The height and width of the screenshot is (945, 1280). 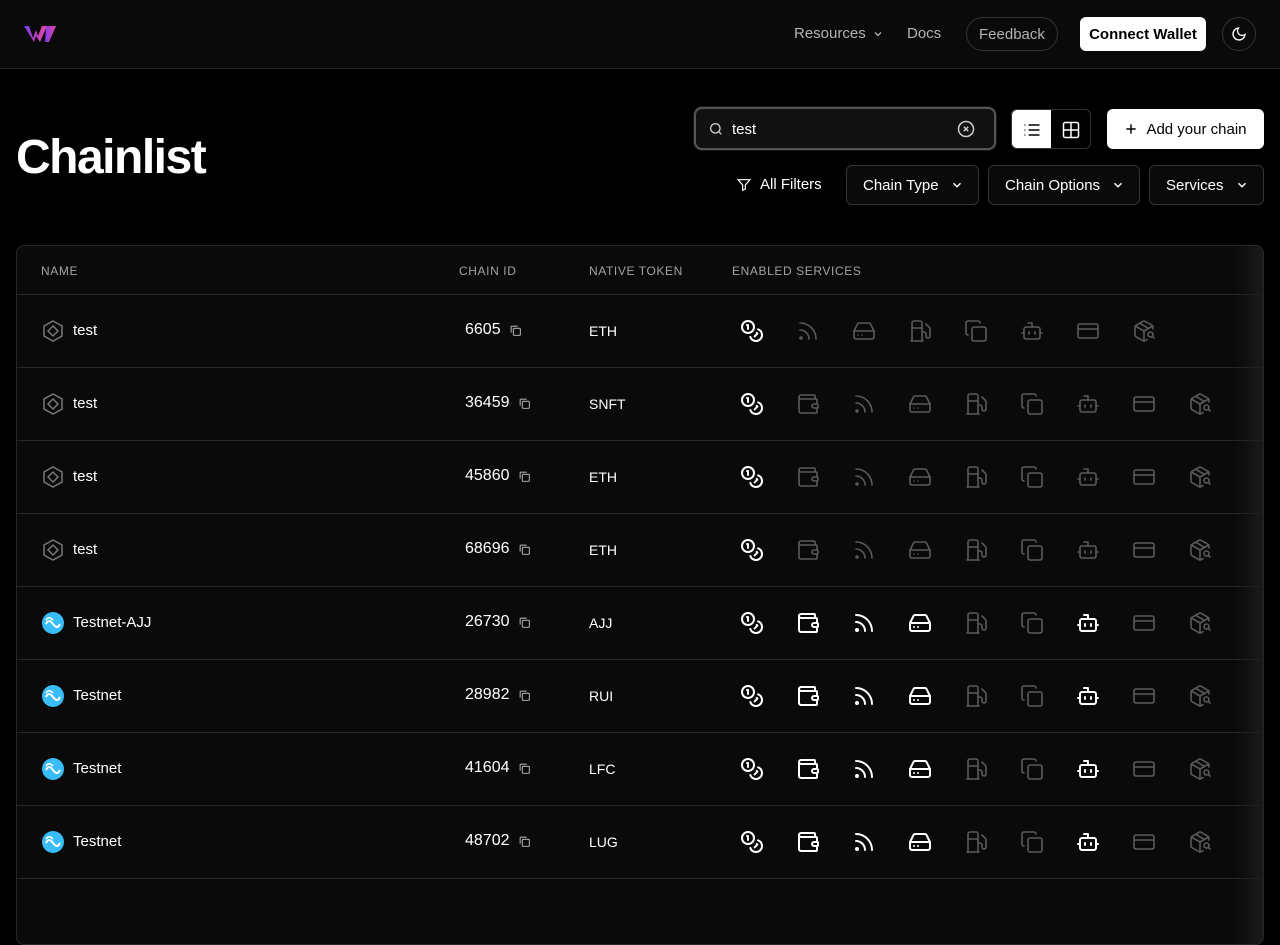 What do you see at coordinates (640, 550) in the screenshot?
I see `table-row: test 68696 ETH` at bounding box center [640, 550].